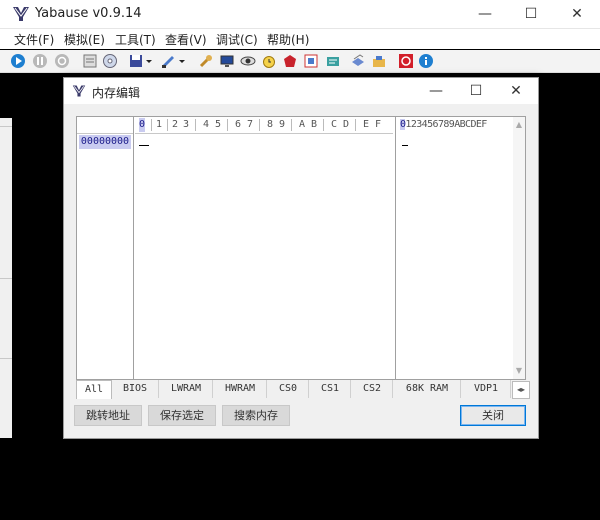 Image resolution: width=600 pixels, height=520 pixels. What do you see at coordinates (436, 91) in the screenshot?
I see `dialog-minimize-button: —` at bounding box center [436, 91].